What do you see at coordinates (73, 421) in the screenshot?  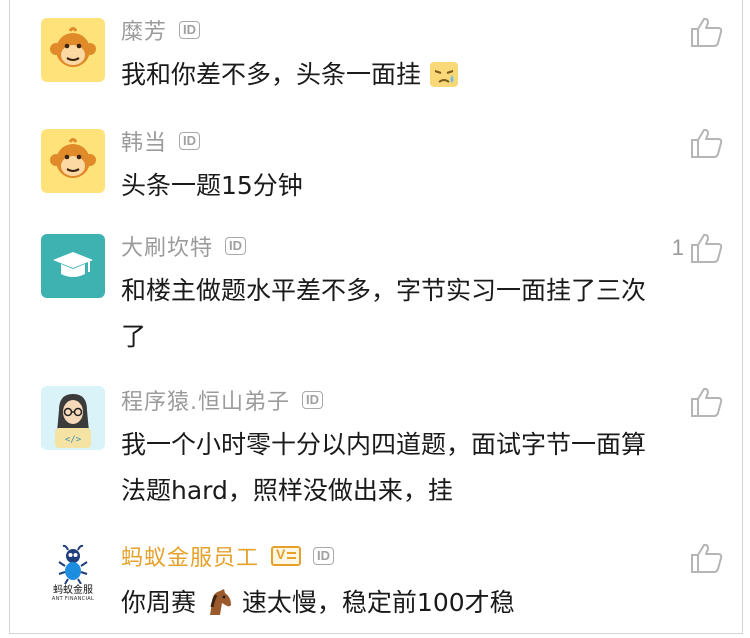 I see `coder-icon: </>` at bounding box center [73, 421].